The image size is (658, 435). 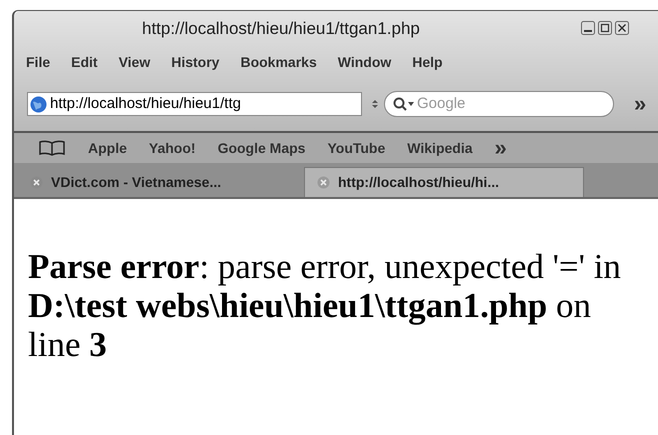 I want to click on bookmark-item: Wikipedia, so click(x=440, y=148).